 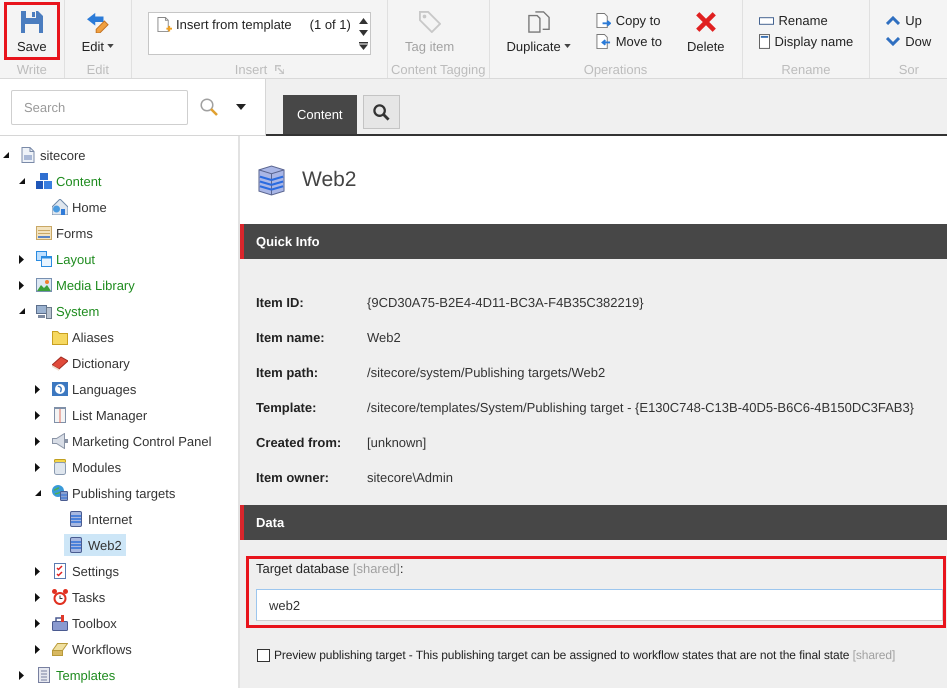 I want to click on group-label: Rename, so click(x=805, y=69).